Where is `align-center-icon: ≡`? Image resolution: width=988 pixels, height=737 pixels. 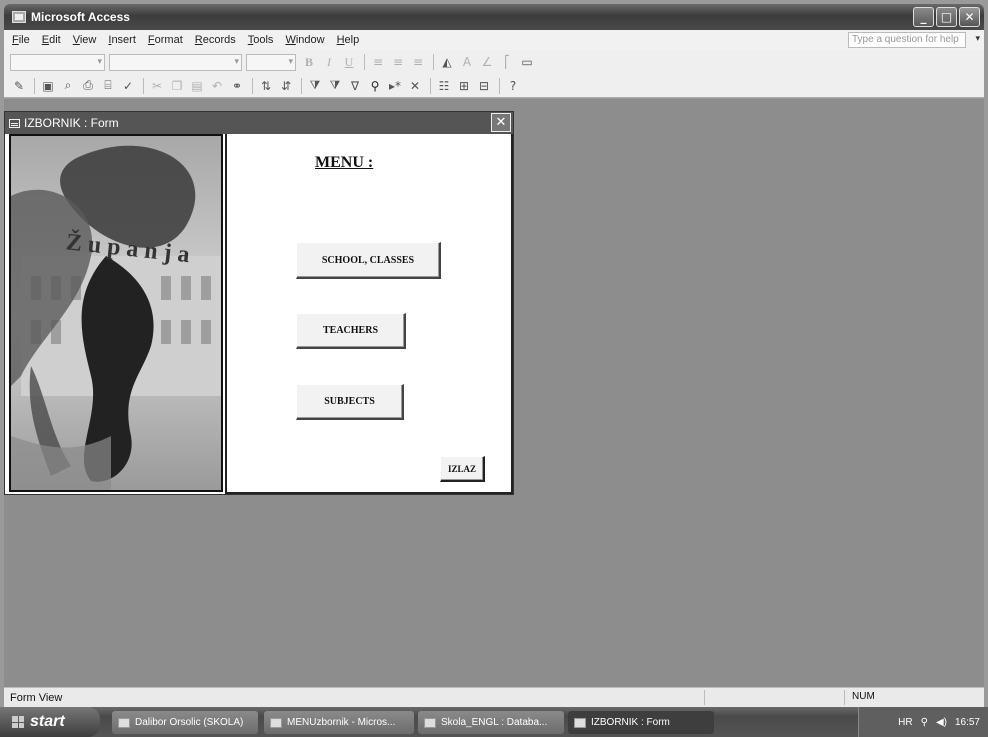 align-center-icon: ≡ is located at coordinates (398, 62).